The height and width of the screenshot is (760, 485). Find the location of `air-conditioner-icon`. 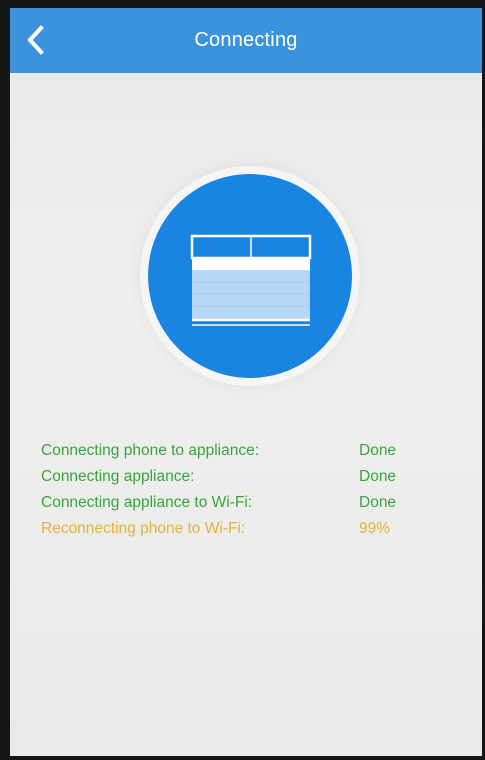

air-conditioner-icon is located at coordinates (251, 280).